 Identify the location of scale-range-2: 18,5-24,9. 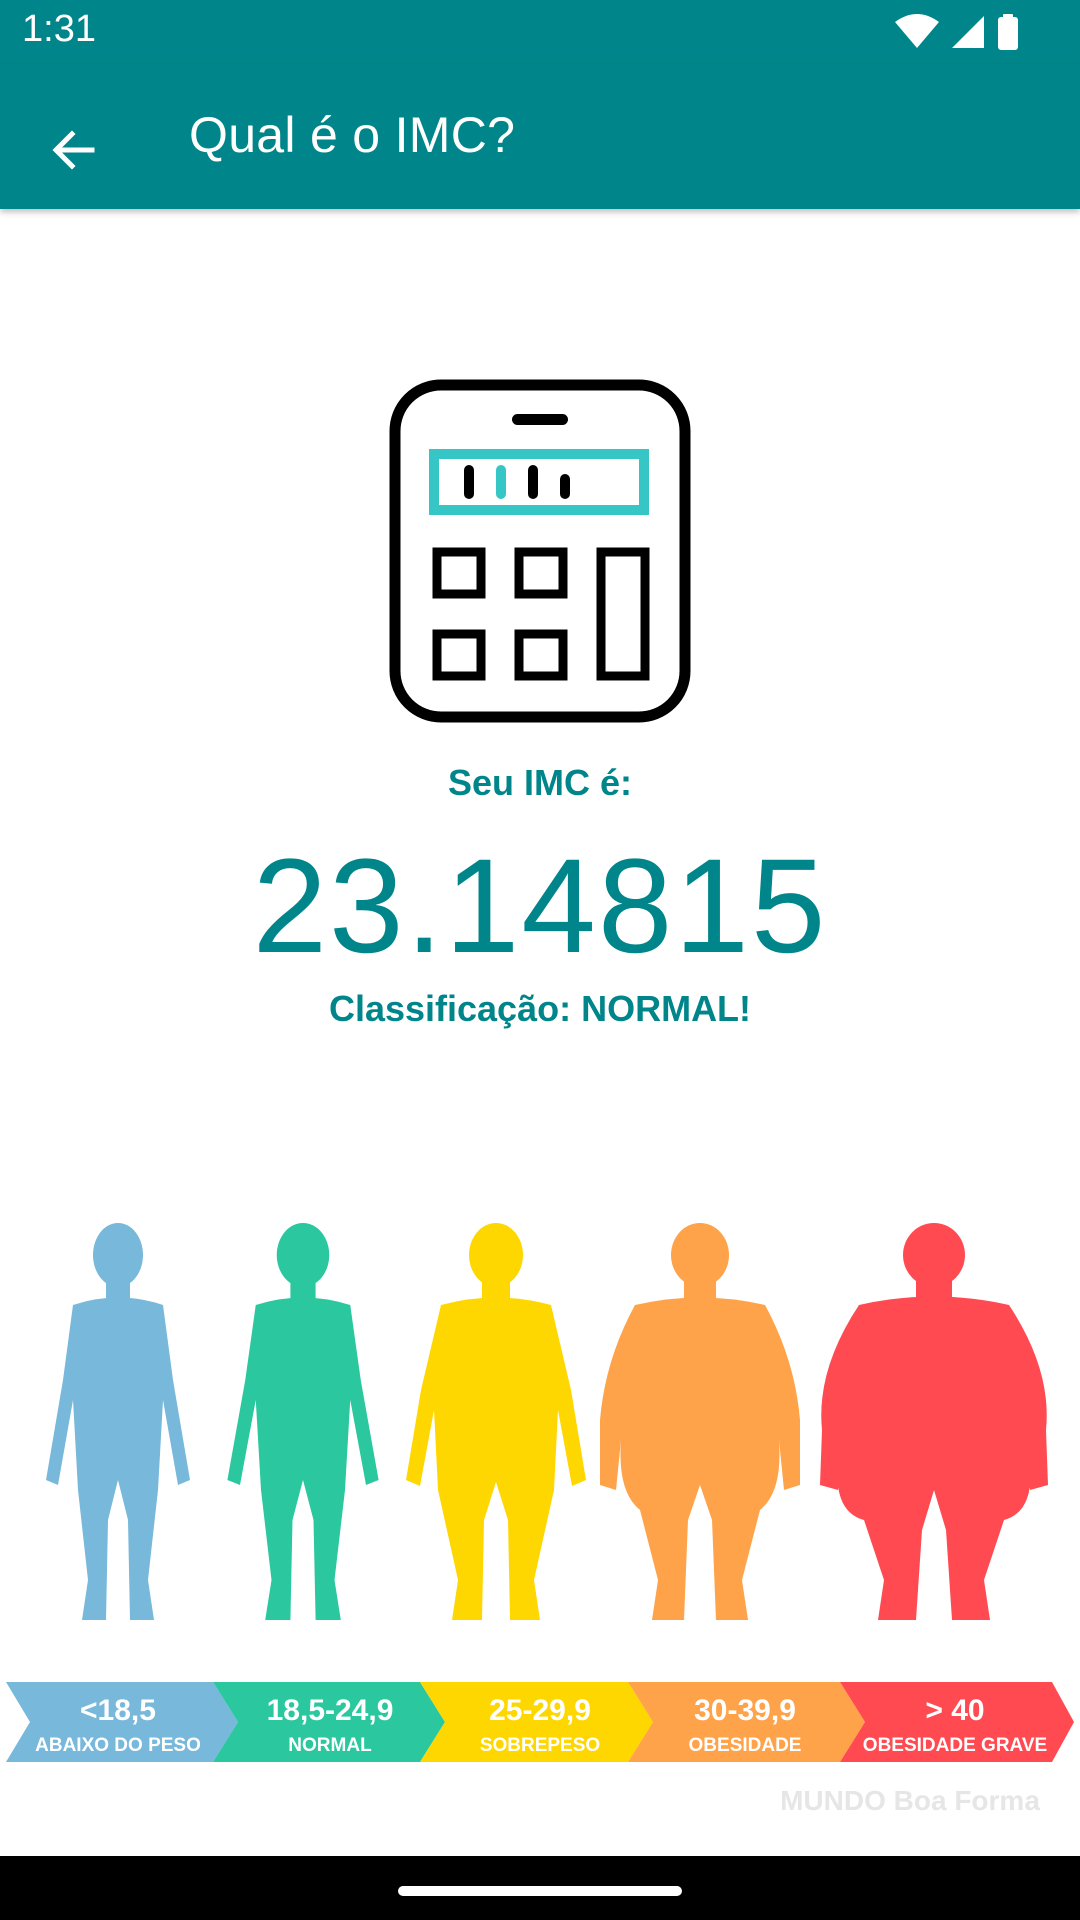
(330, 1710).